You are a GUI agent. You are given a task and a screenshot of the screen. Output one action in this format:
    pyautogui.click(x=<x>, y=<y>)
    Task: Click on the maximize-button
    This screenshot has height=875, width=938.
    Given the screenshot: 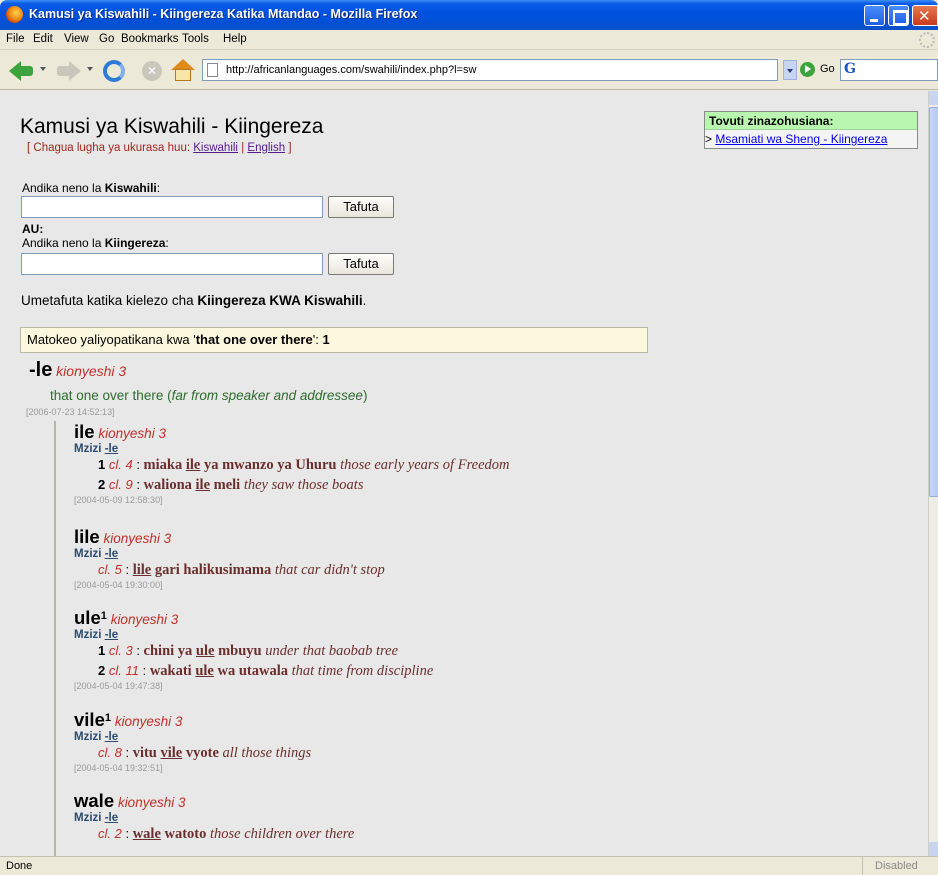 What is the action you would take?
    pyautogui.click(x=898, y=15)
    